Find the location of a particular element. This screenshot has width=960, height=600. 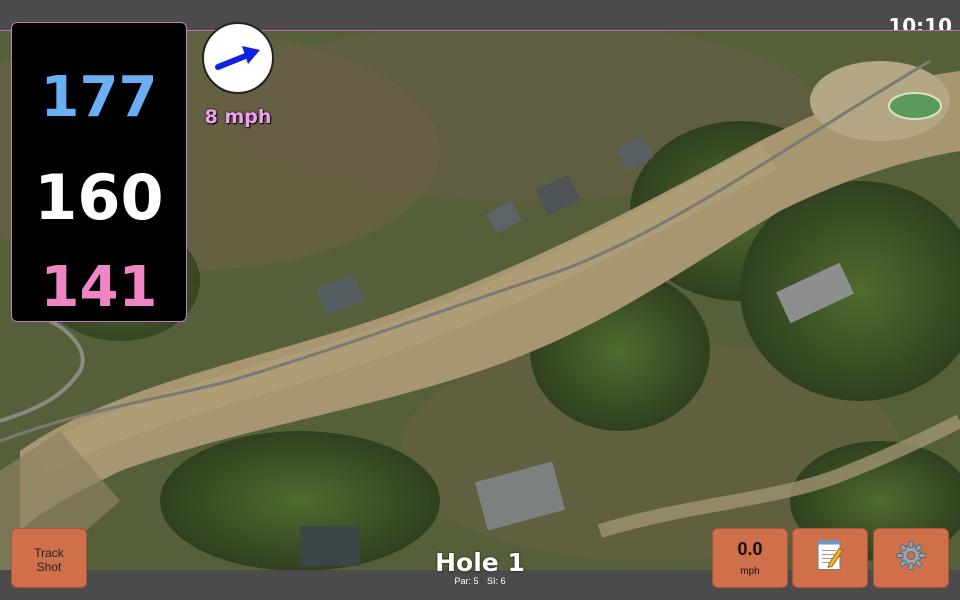

gear-icon is located at coordinates (911, 558).